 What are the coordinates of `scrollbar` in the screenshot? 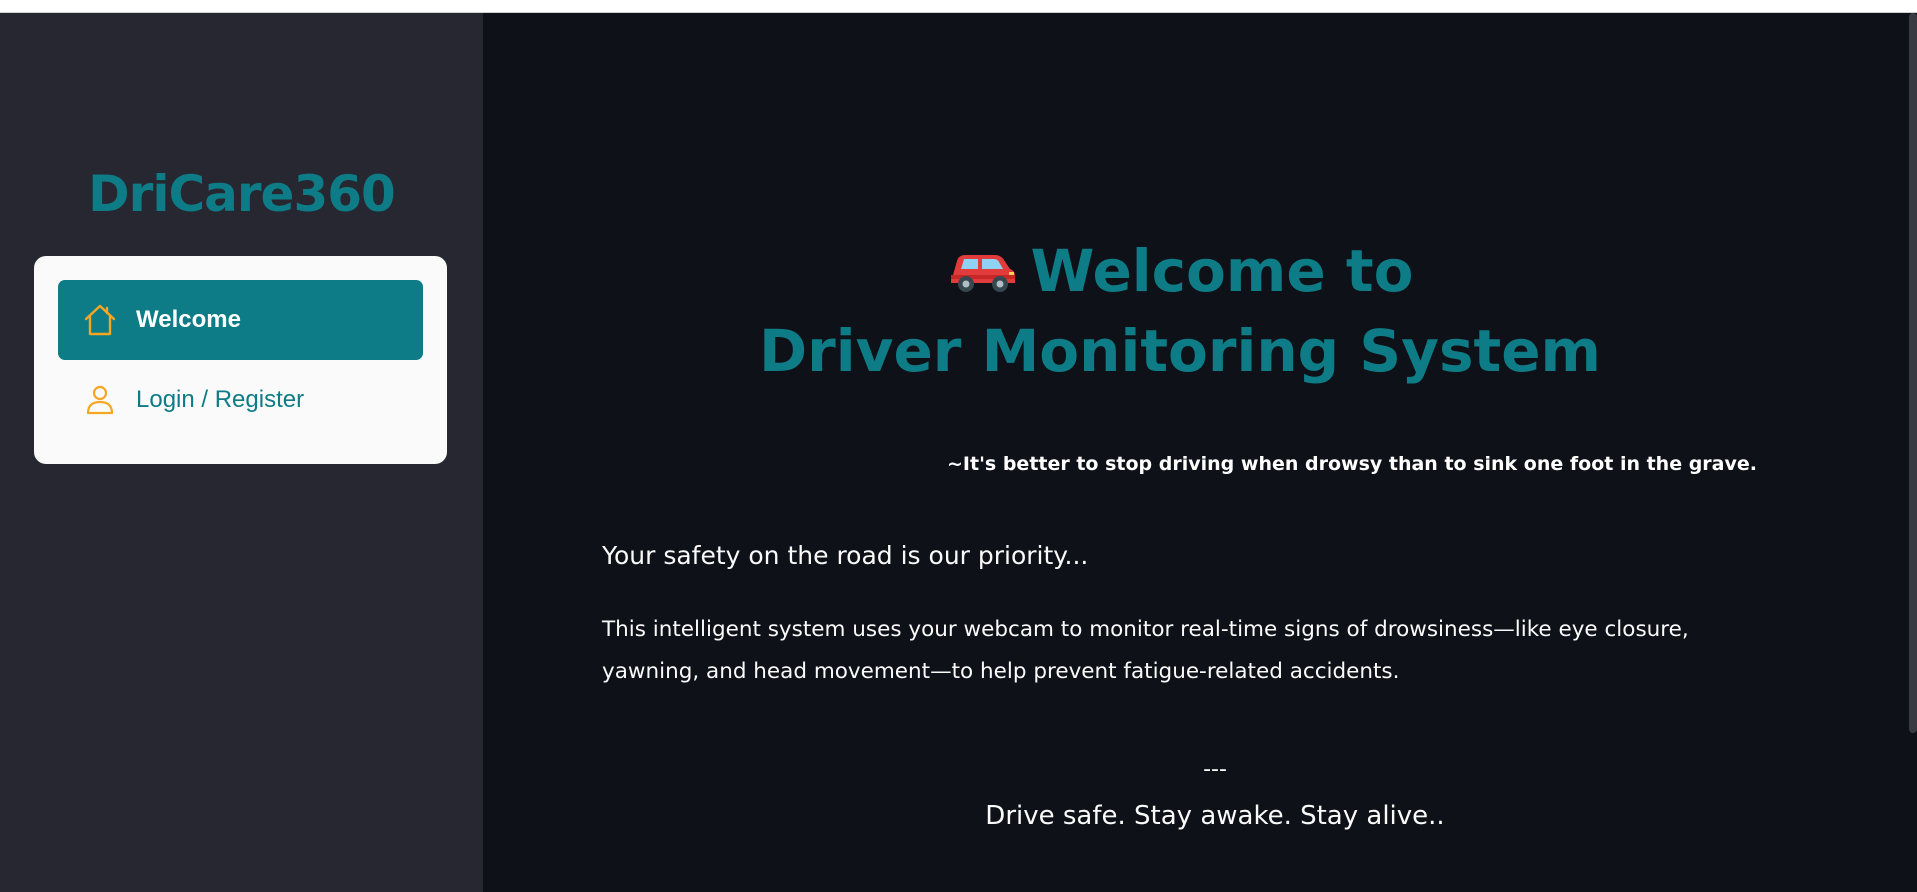 It's located at (1913, 373).